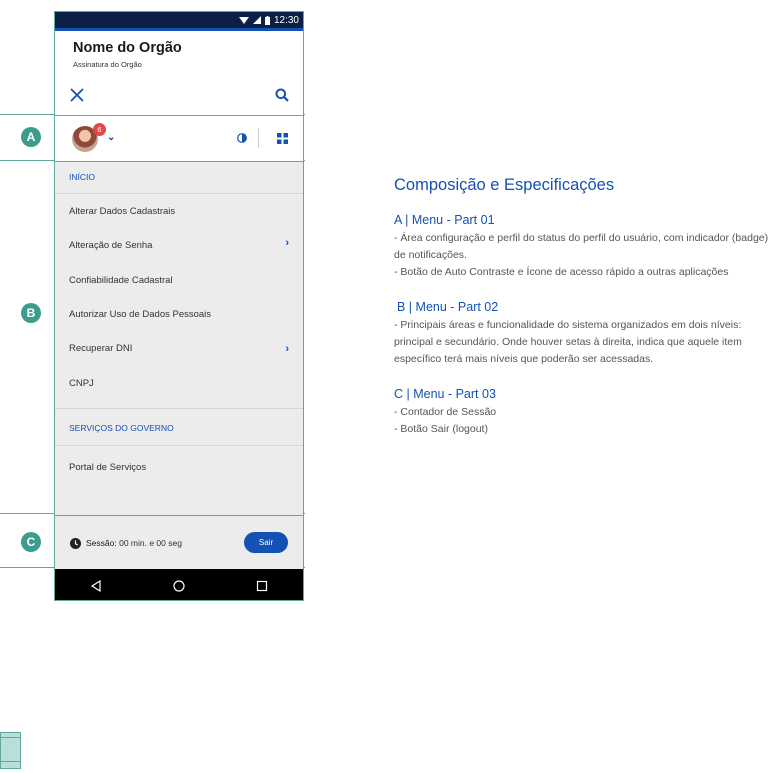  Describe the element at coordinates (243, 20) in the screenshot. I see `wifi-icon` at that location.